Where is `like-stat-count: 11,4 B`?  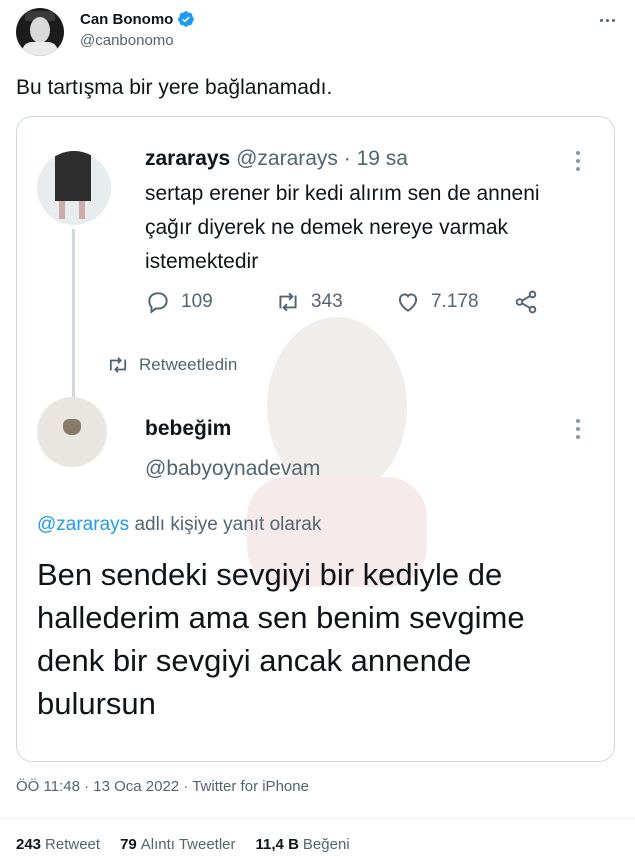
like-stat-count: 11,4 B is located at coordinates (277, 844).